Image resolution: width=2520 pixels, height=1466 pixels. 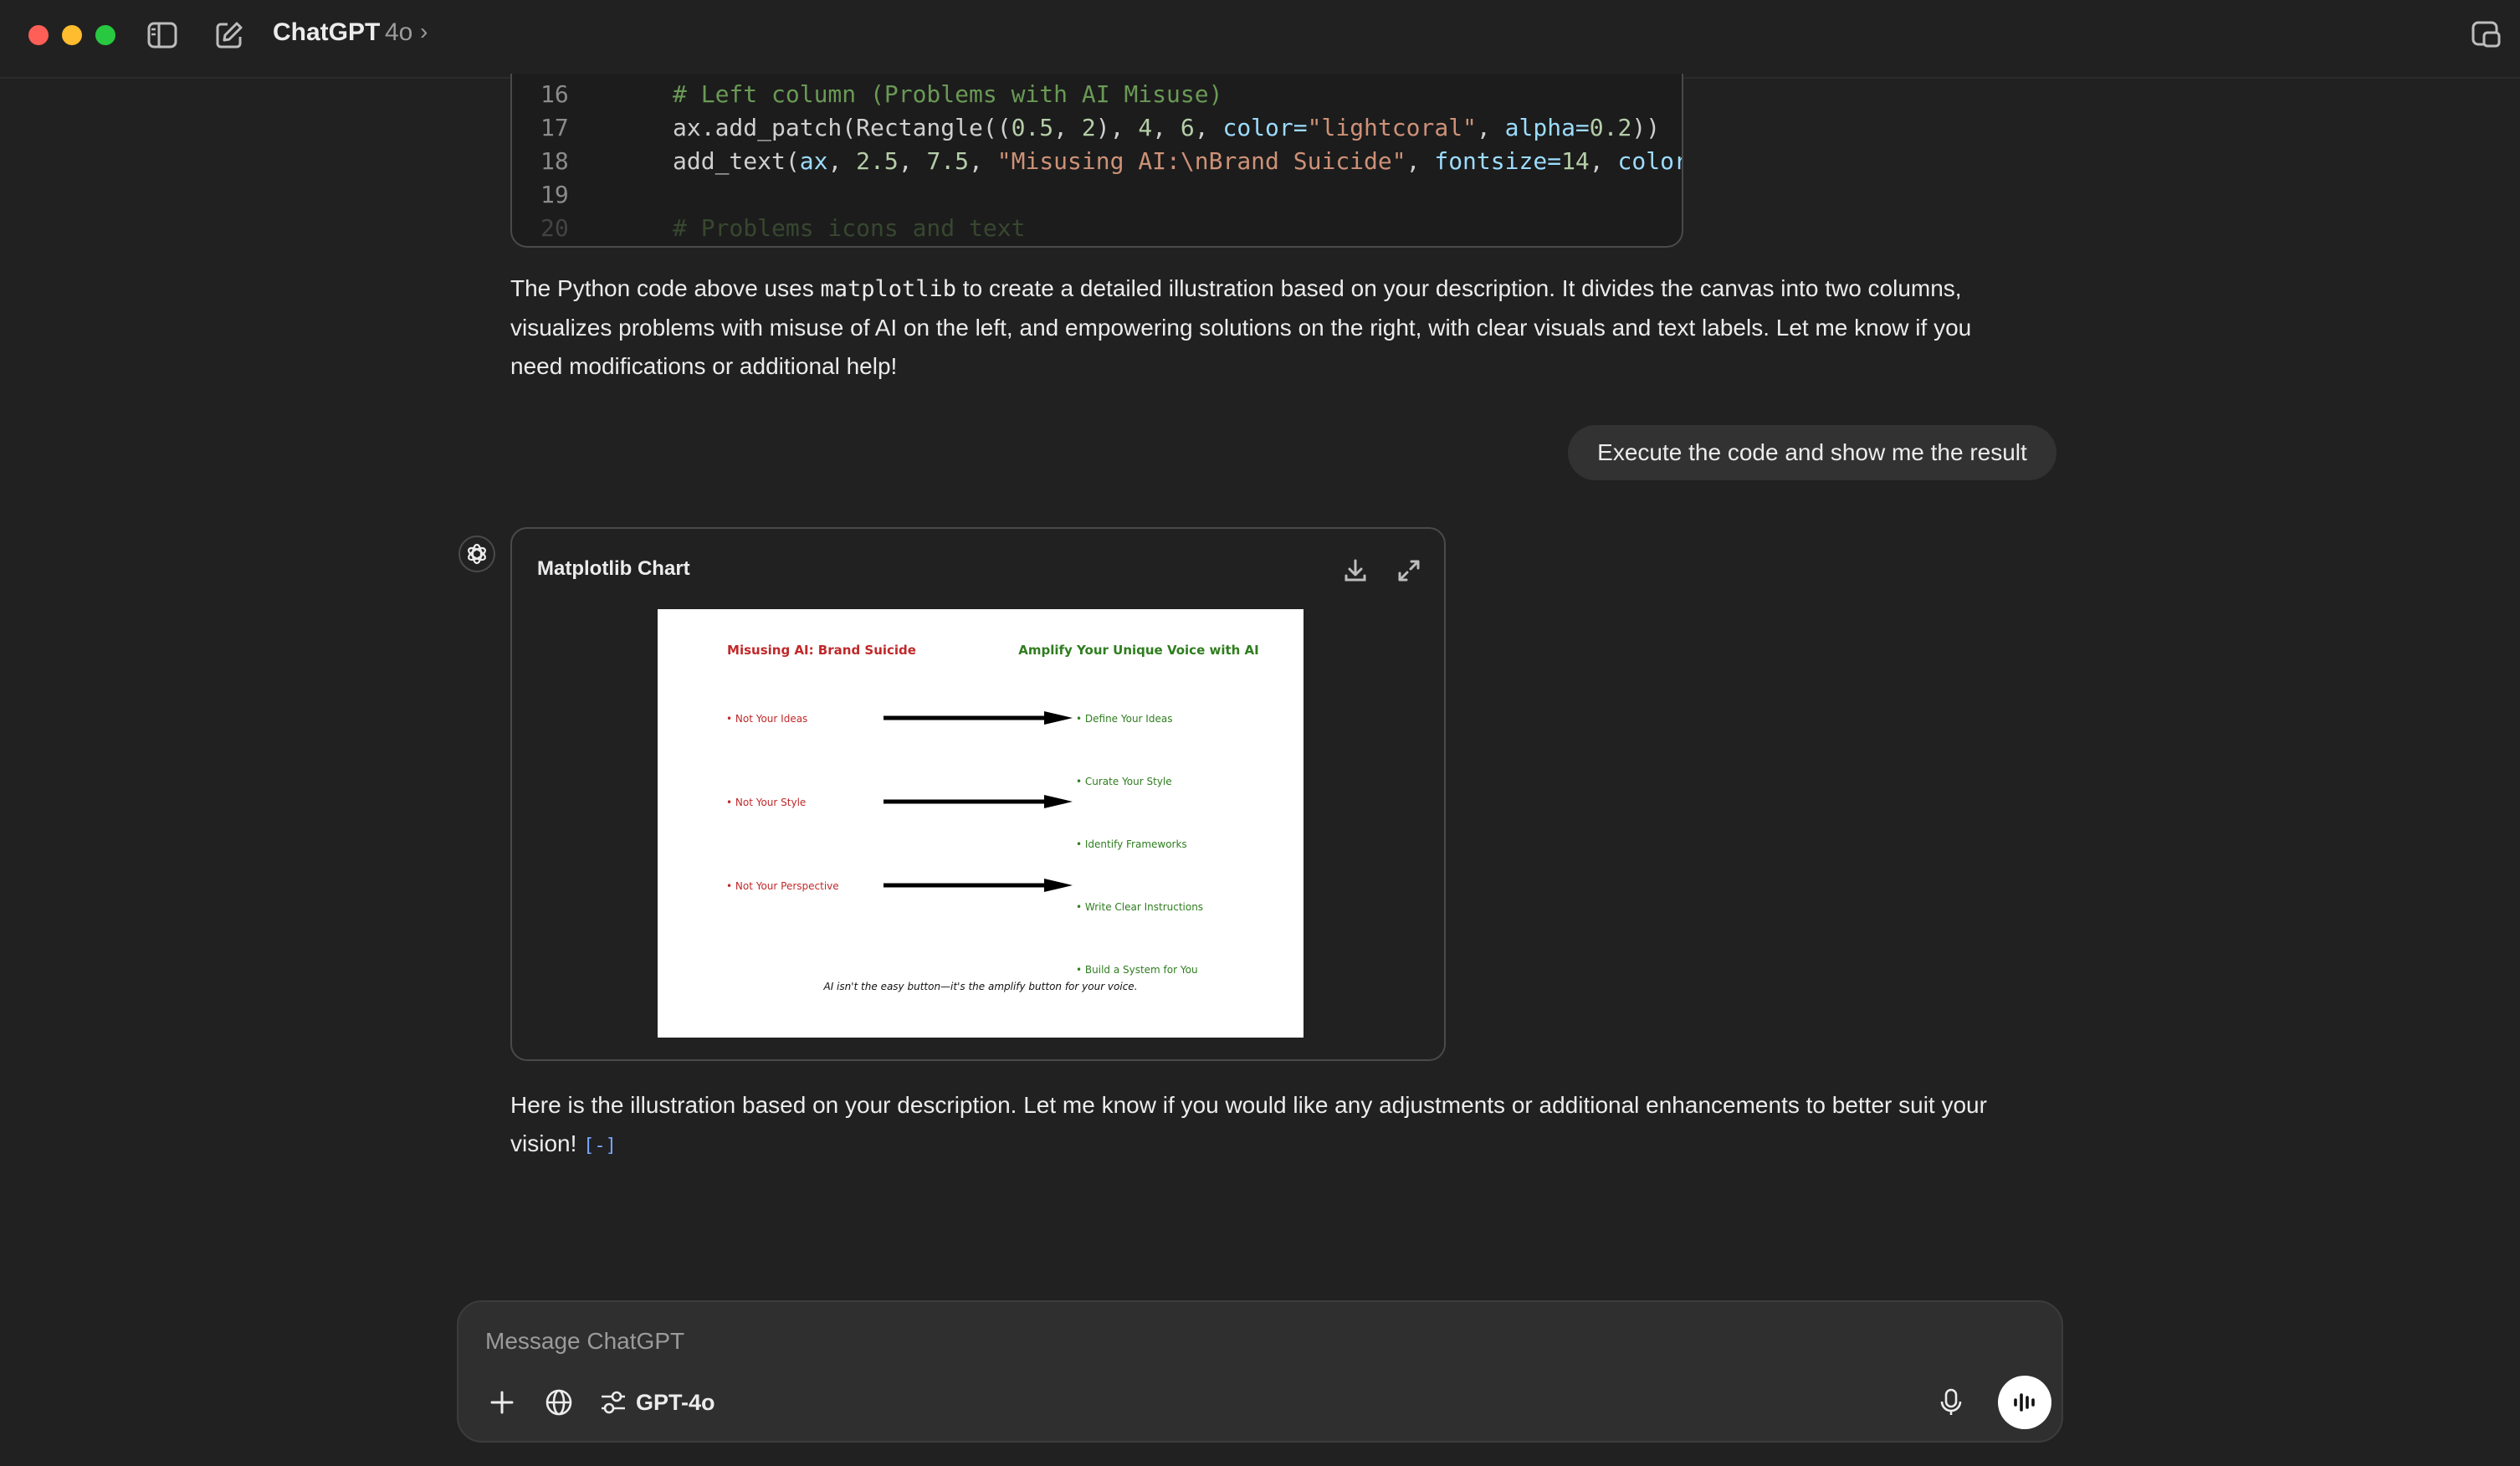 What do you see at coordinates (1131, 844) in the screenshot?
I see `right-item: • Identify Frameworks` at bounding box center [1131, 844].